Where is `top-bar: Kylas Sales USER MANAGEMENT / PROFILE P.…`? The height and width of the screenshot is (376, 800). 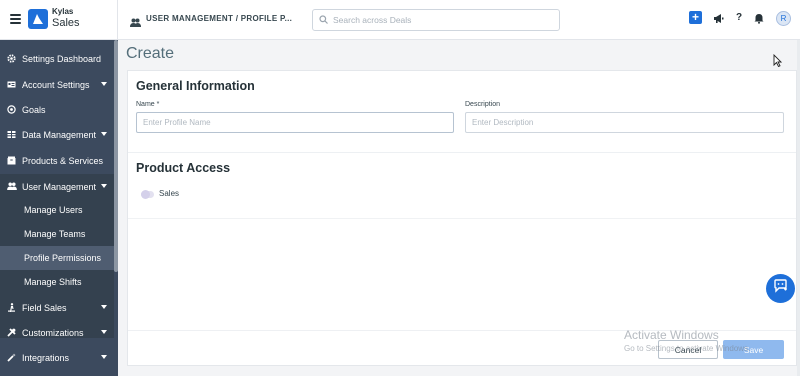
top-bar: Kylas Sales USER MANAGEMENT / PROFILE P.… is located at coordinates (400, 20).